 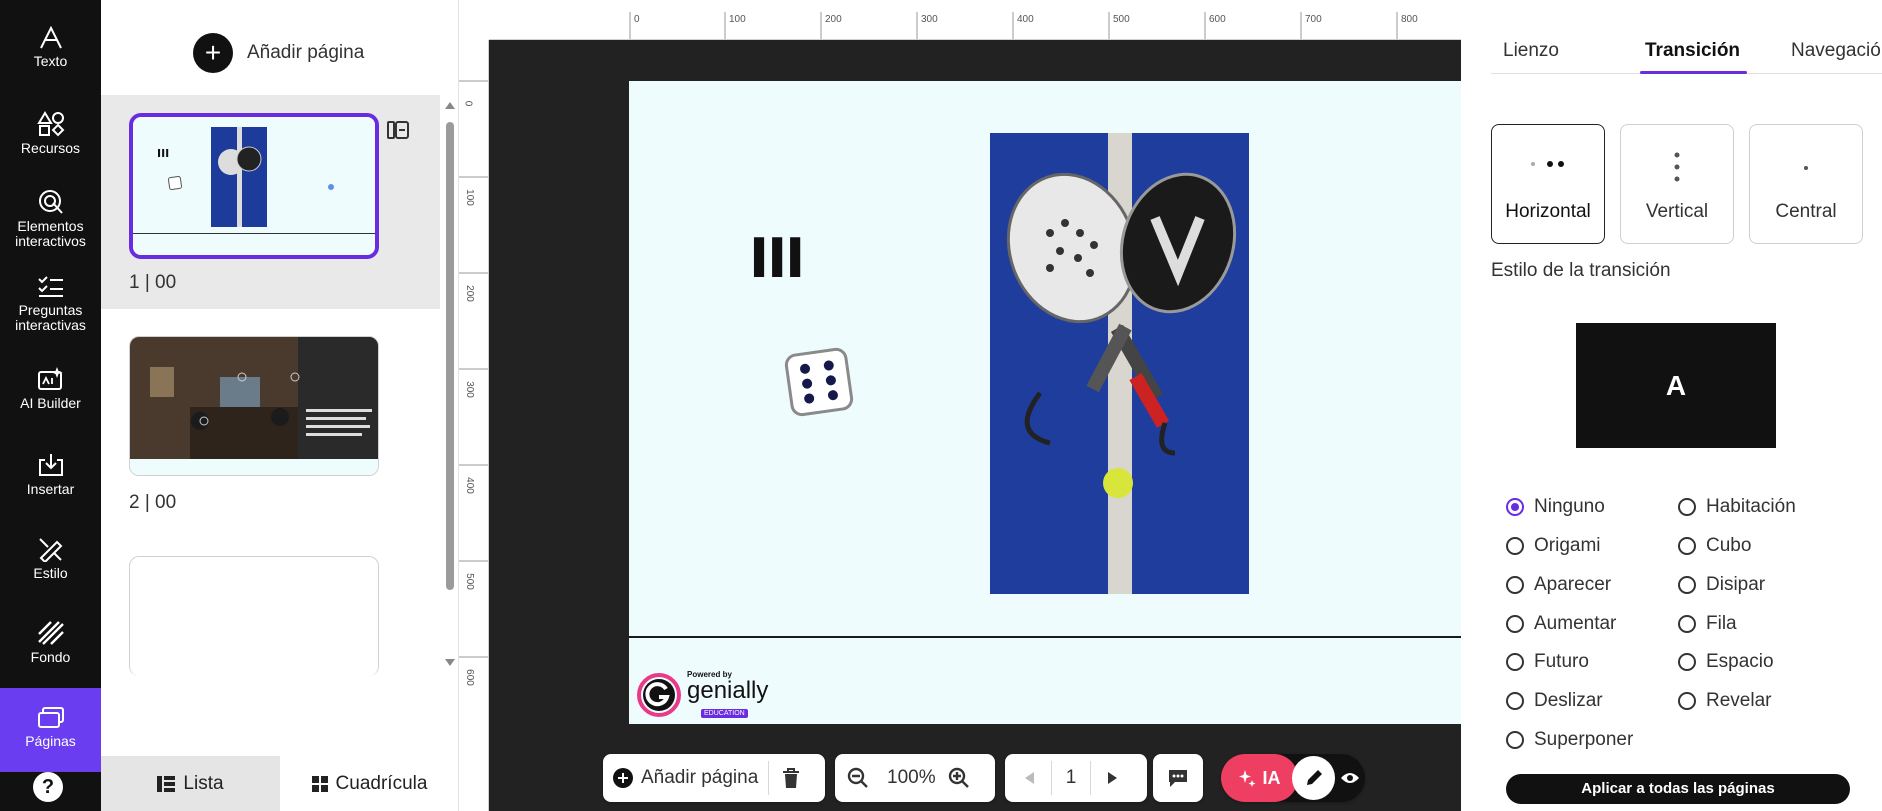 I want to click on insert-tool: Insertar, so click(x=50, y=474).